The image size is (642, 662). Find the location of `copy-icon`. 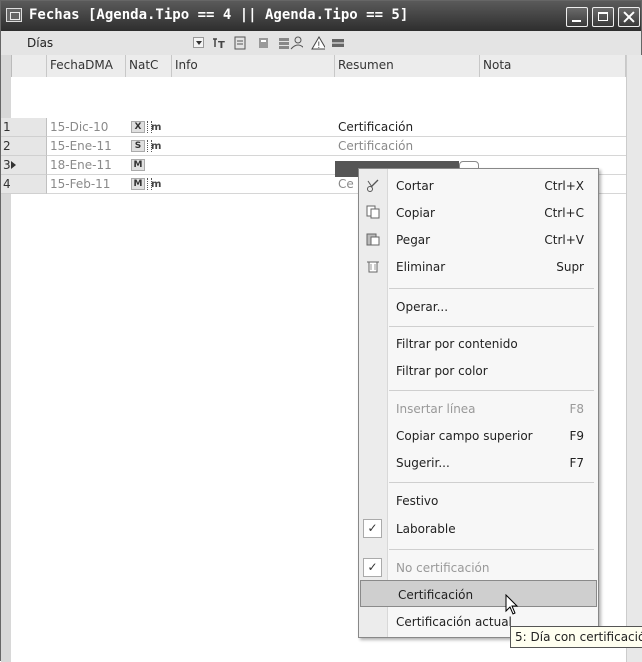

copy-icon is located at coordinates (373, 212).